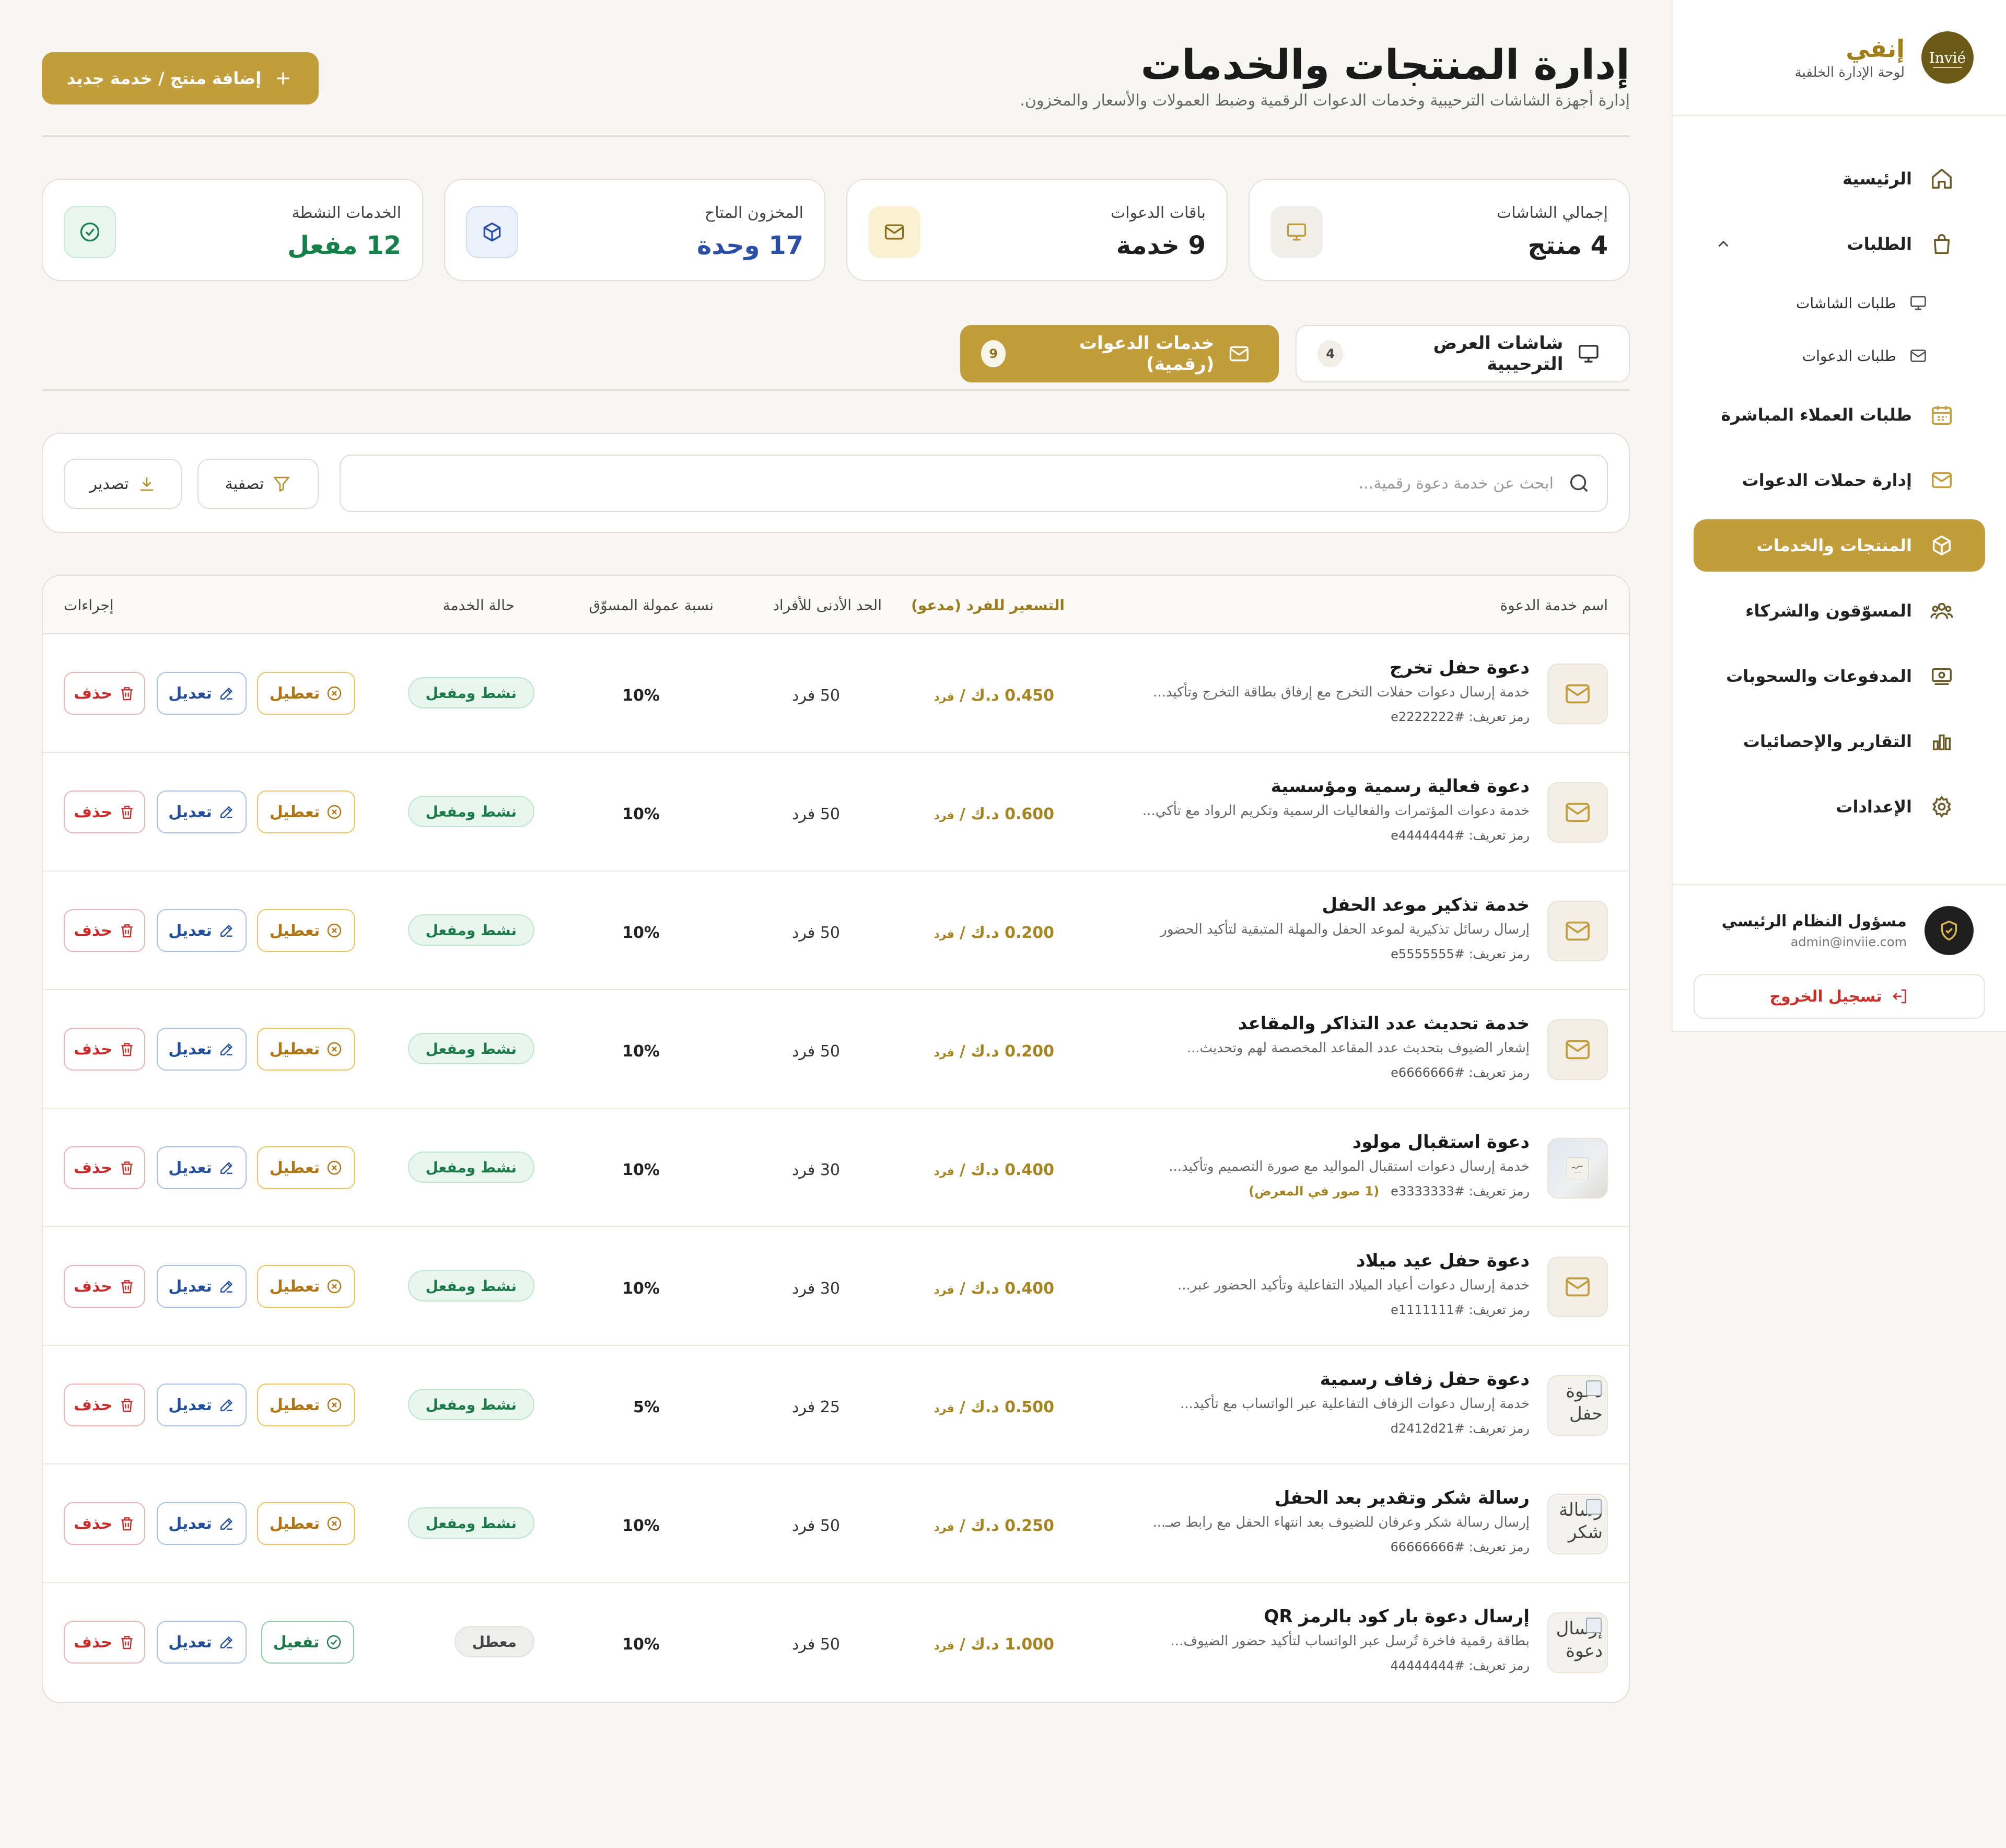  I want to click on service-name: إرسال دعوة بار كود بالرمز QR, so click(1397, 1616).